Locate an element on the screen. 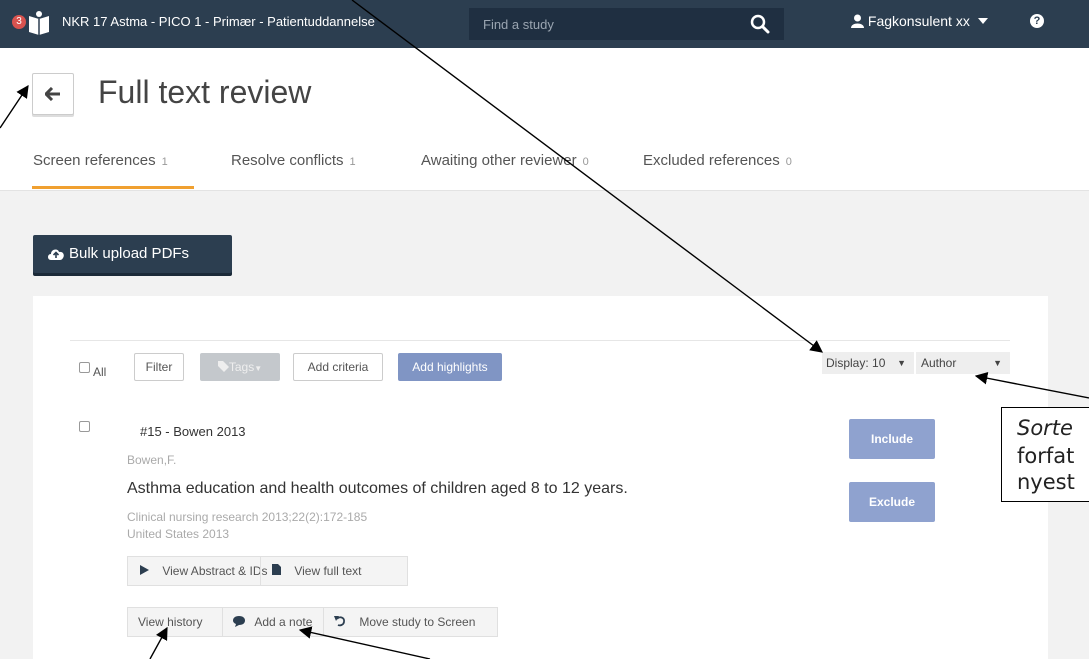 This screenshot has height=659, width=1089. arrow-to-sort-select is located at coordinates (1031, 385).